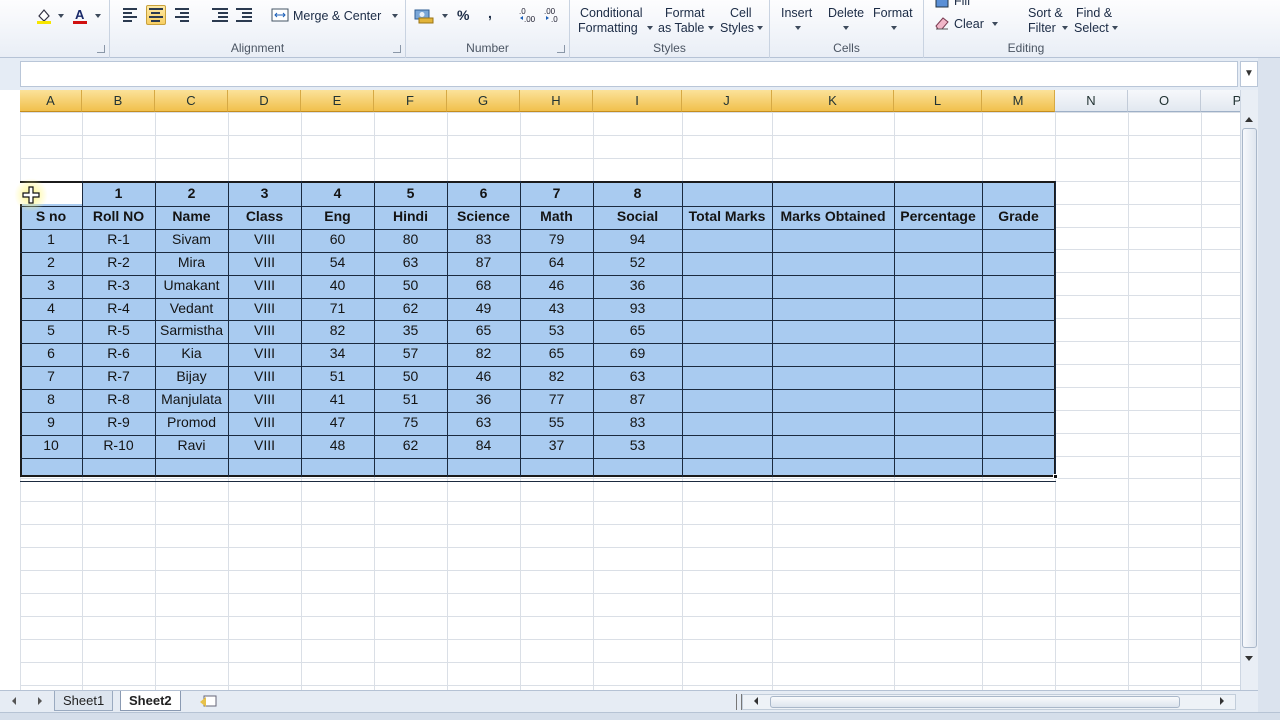  Describe the element at coordinates (118, 262) in the screenshot. I see `data-cell: R-2` at that location.